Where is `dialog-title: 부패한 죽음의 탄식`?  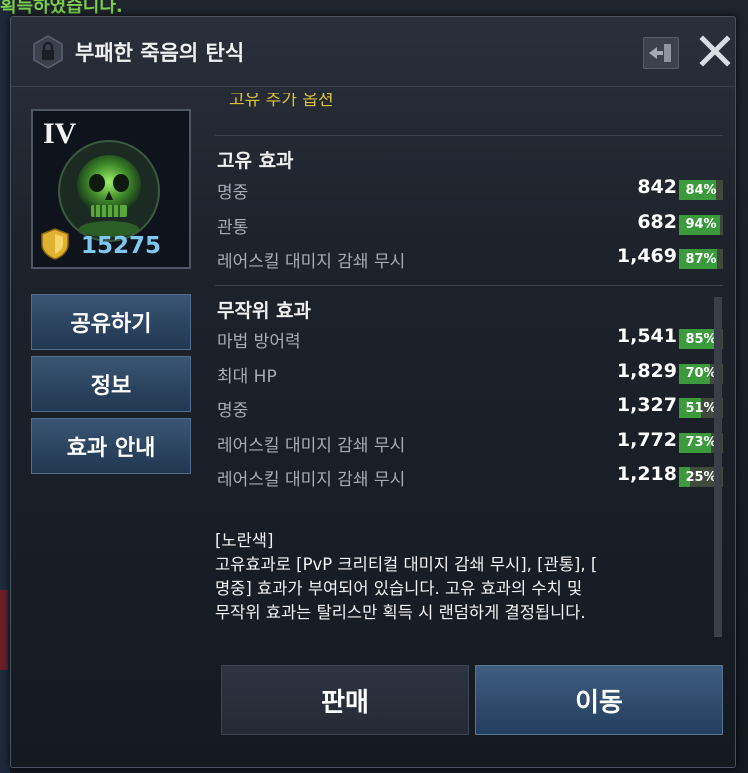
dialog-title: 부패한 죽음의 탄식 is located at coordinates (160, 53).